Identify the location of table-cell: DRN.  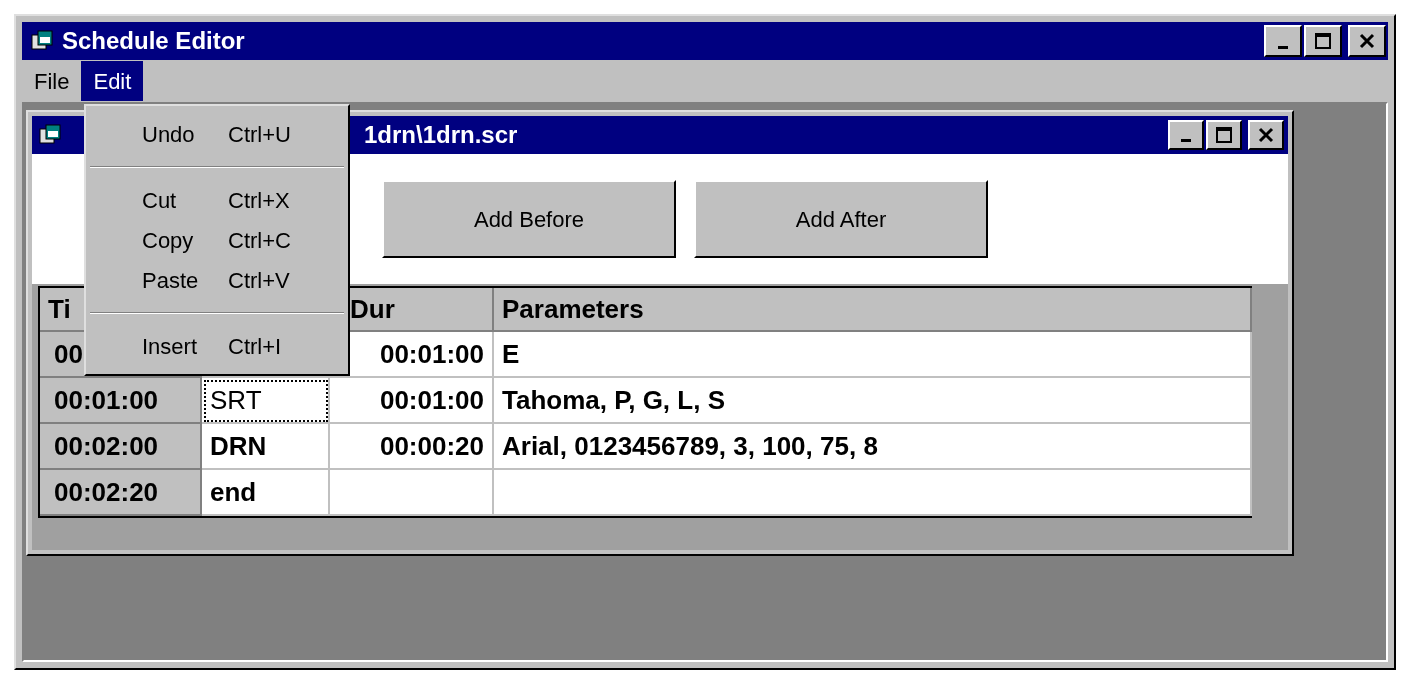
(266, 447).